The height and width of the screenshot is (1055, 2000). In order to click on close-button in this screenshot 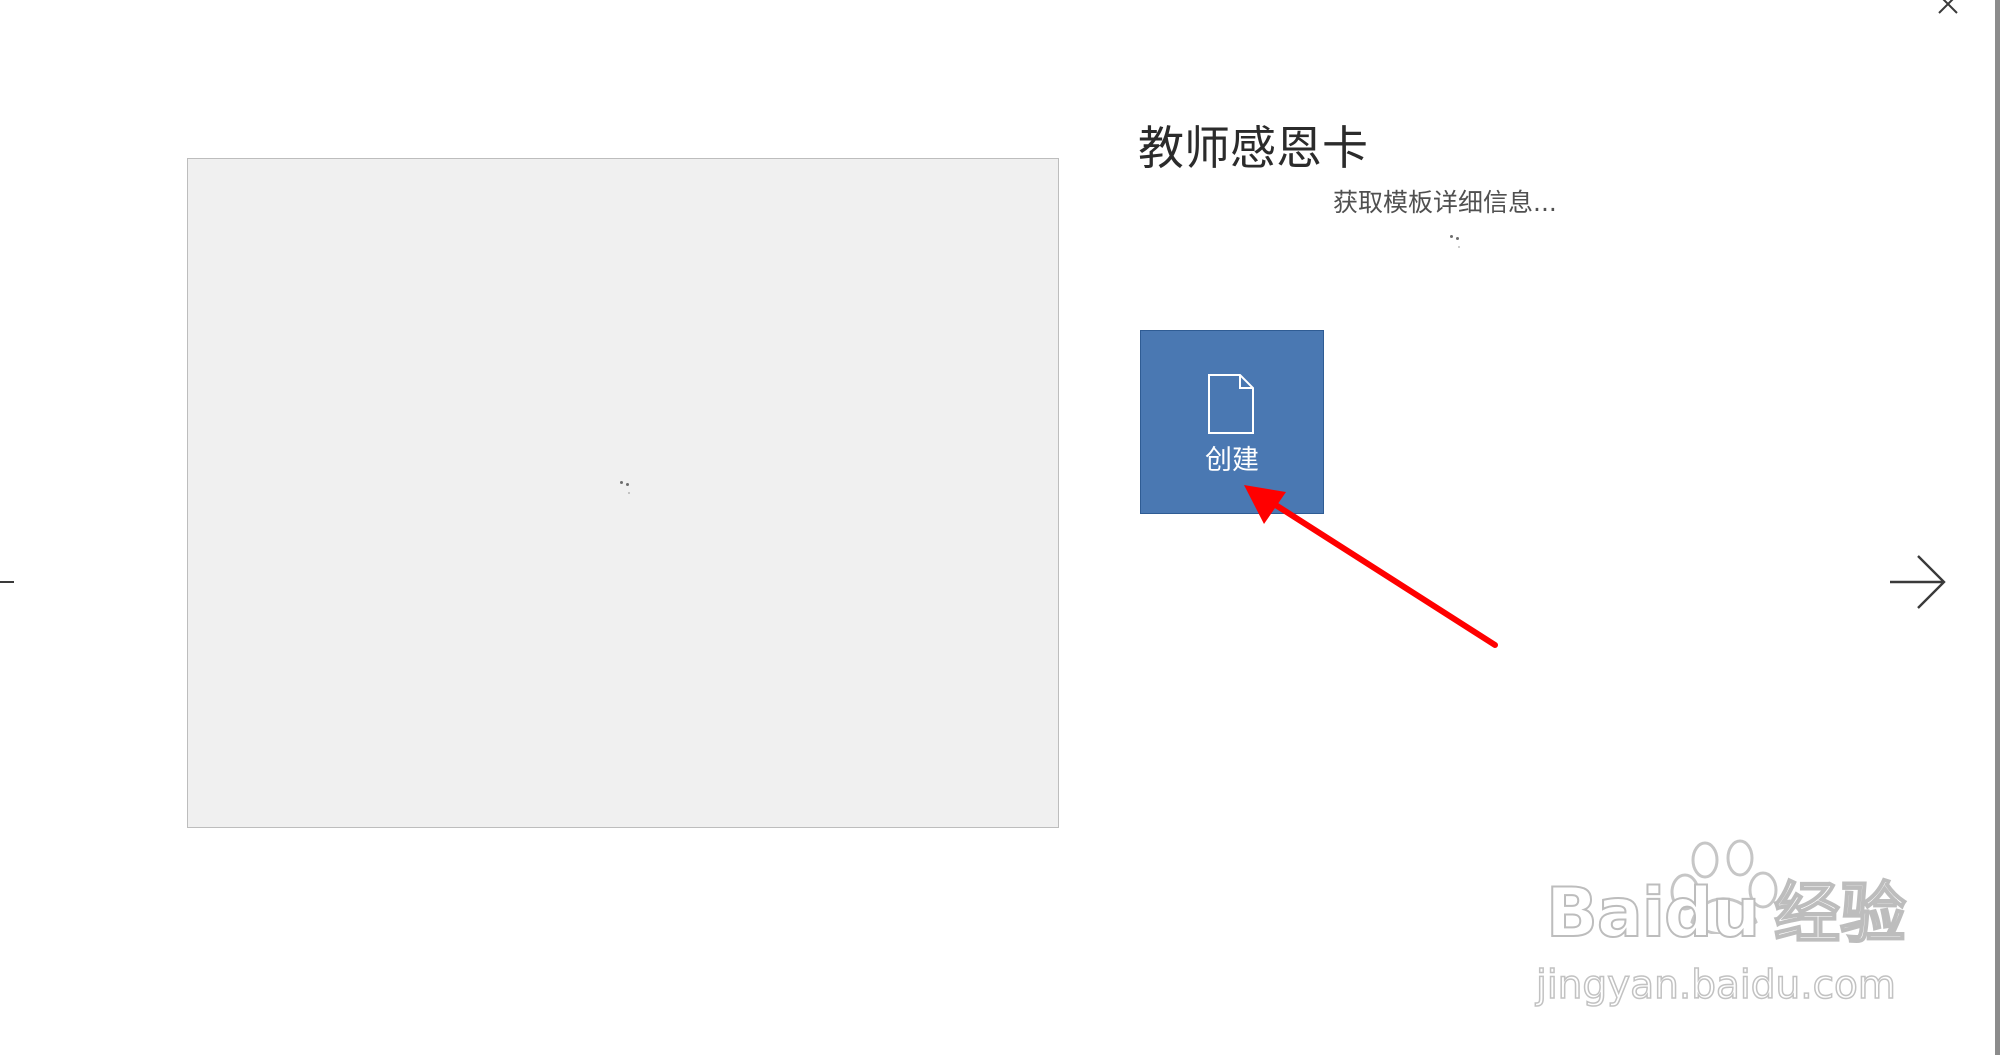, I will do `click(1948, 11)`.